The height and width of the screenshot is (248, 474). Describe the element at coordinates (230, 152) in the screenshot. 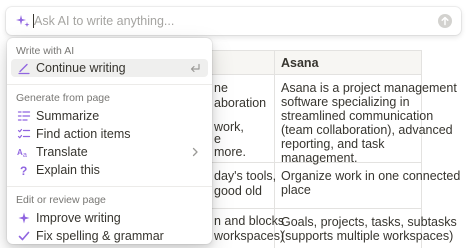

I see `table-cell-fragment: more.` at that location.